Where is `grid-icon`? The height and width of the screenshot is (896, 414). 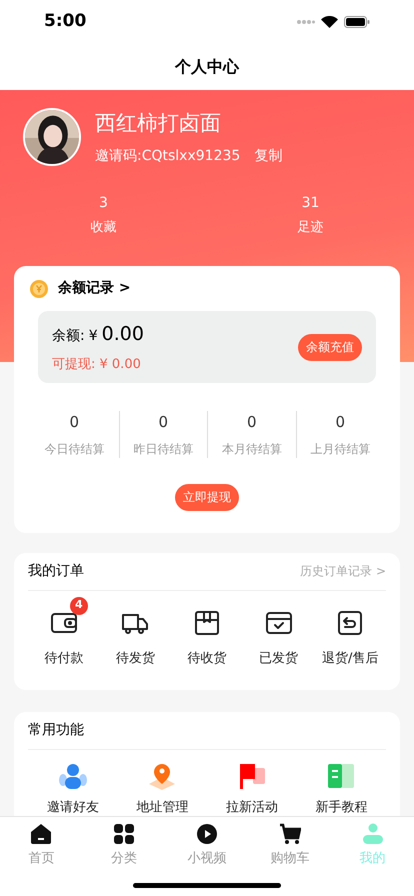
grid-icon is located at coordinates (124, 834).